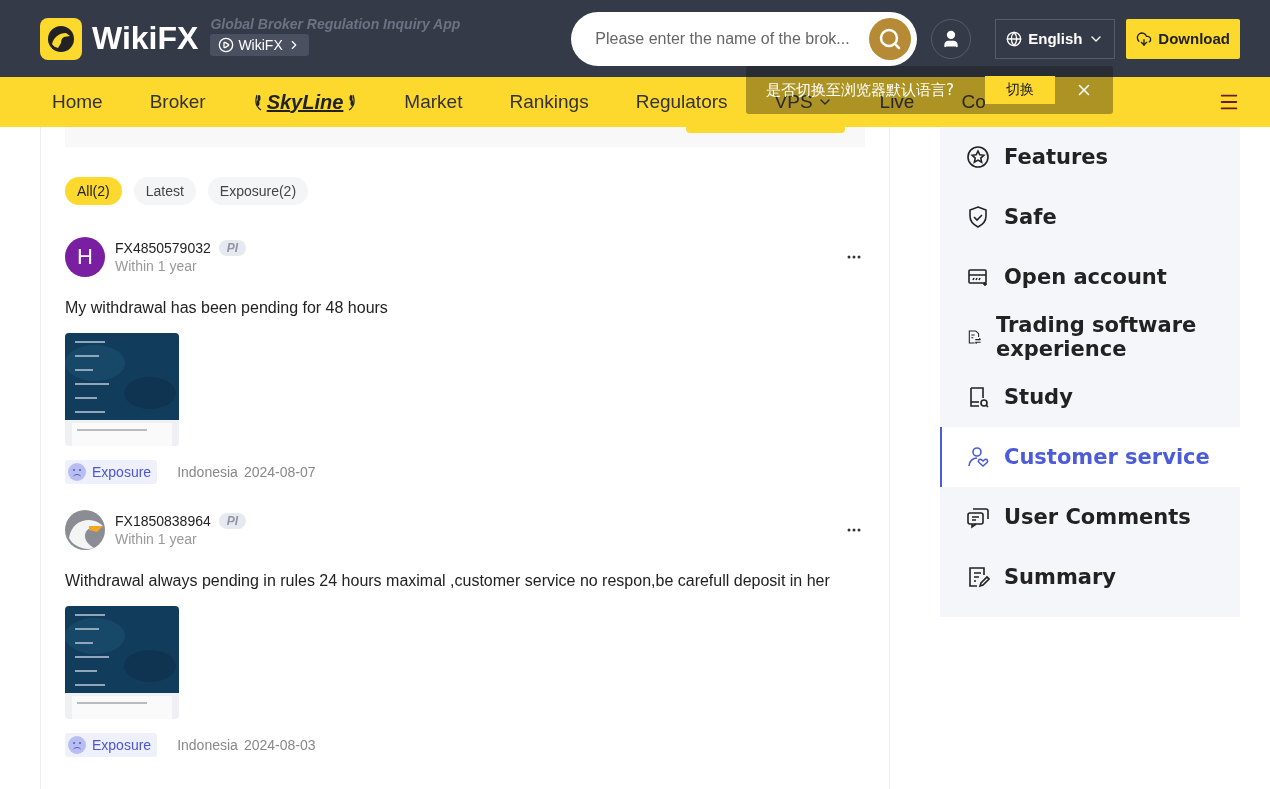  I want to click on sidebar-item: Summary, so click(1090, 577).